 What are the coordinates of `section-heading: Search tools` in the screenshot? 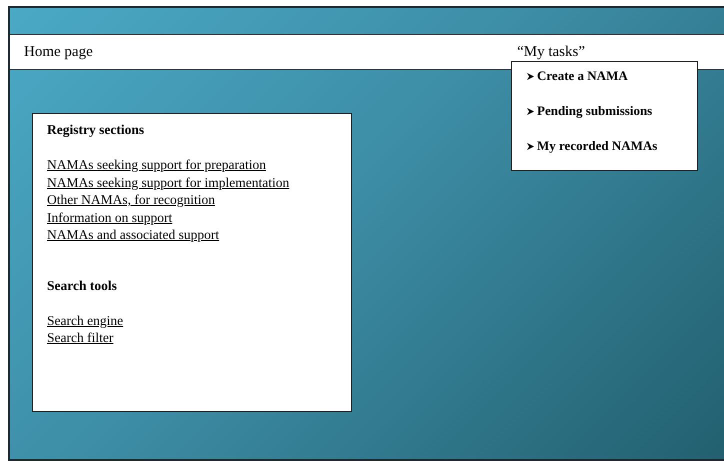 It's located at (82, 286).